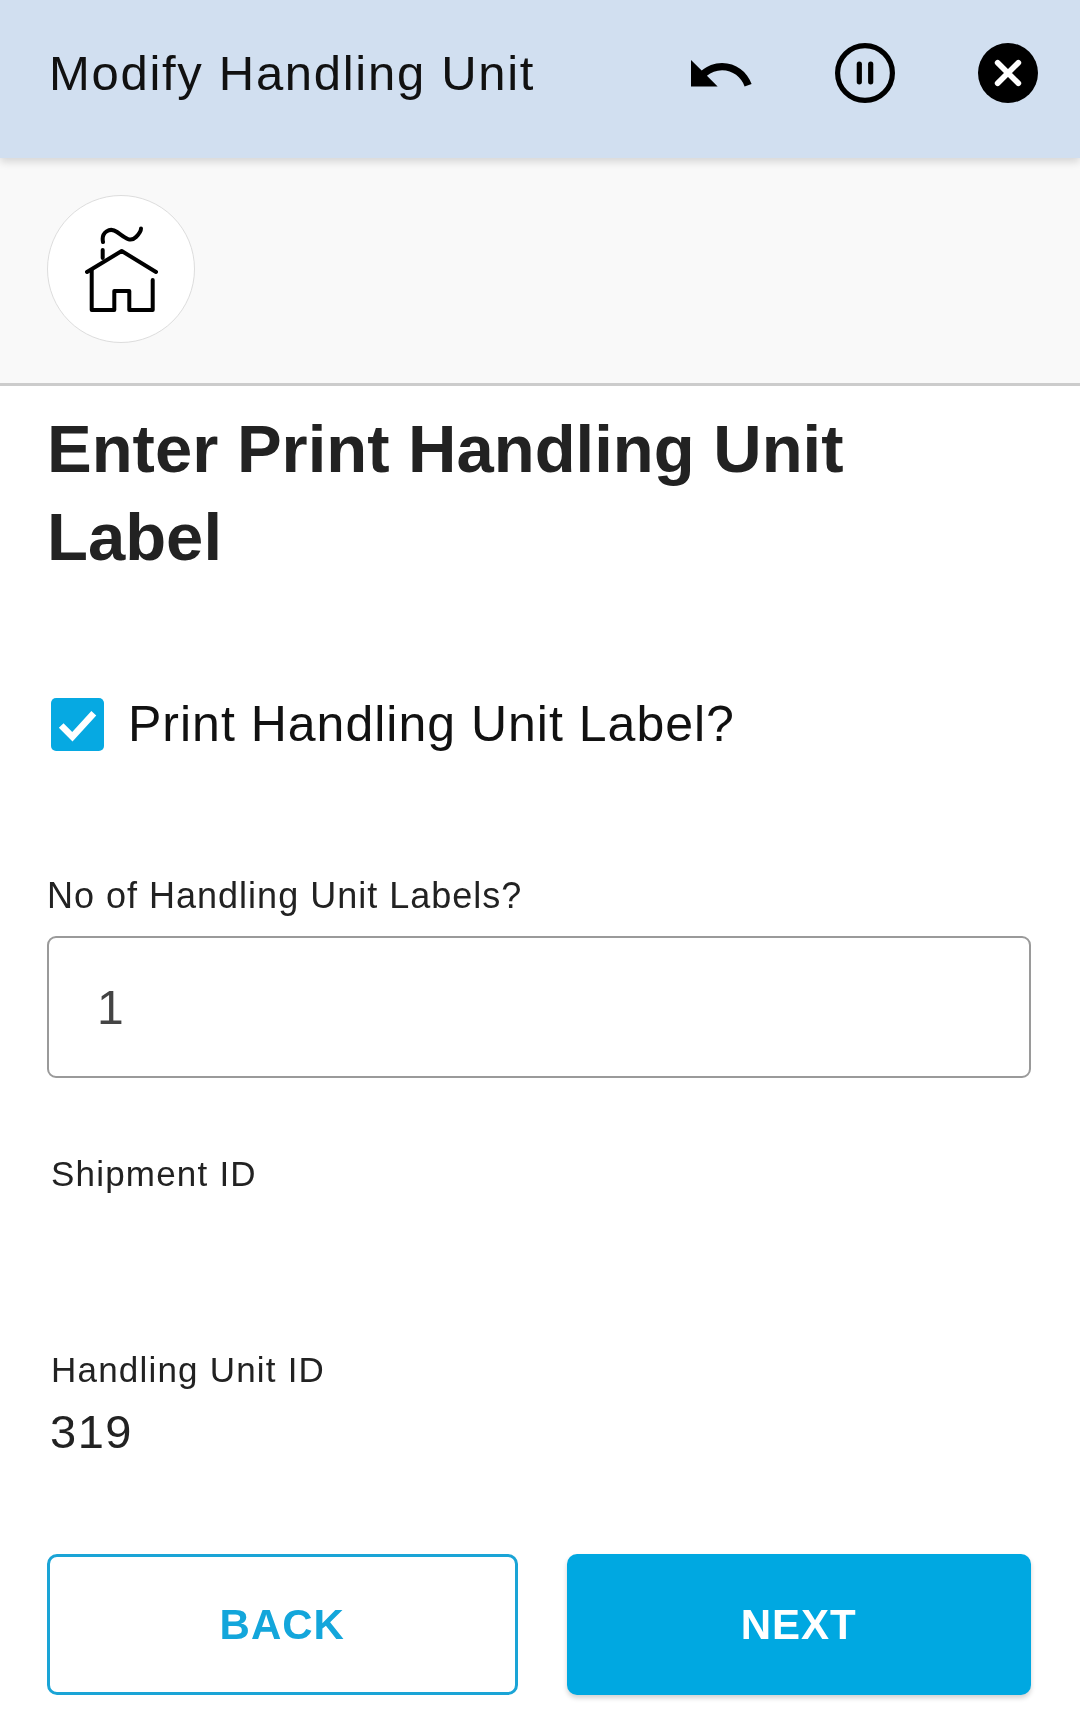  I want to click on window-title: Modify Handling Unit, so click(293, 73).